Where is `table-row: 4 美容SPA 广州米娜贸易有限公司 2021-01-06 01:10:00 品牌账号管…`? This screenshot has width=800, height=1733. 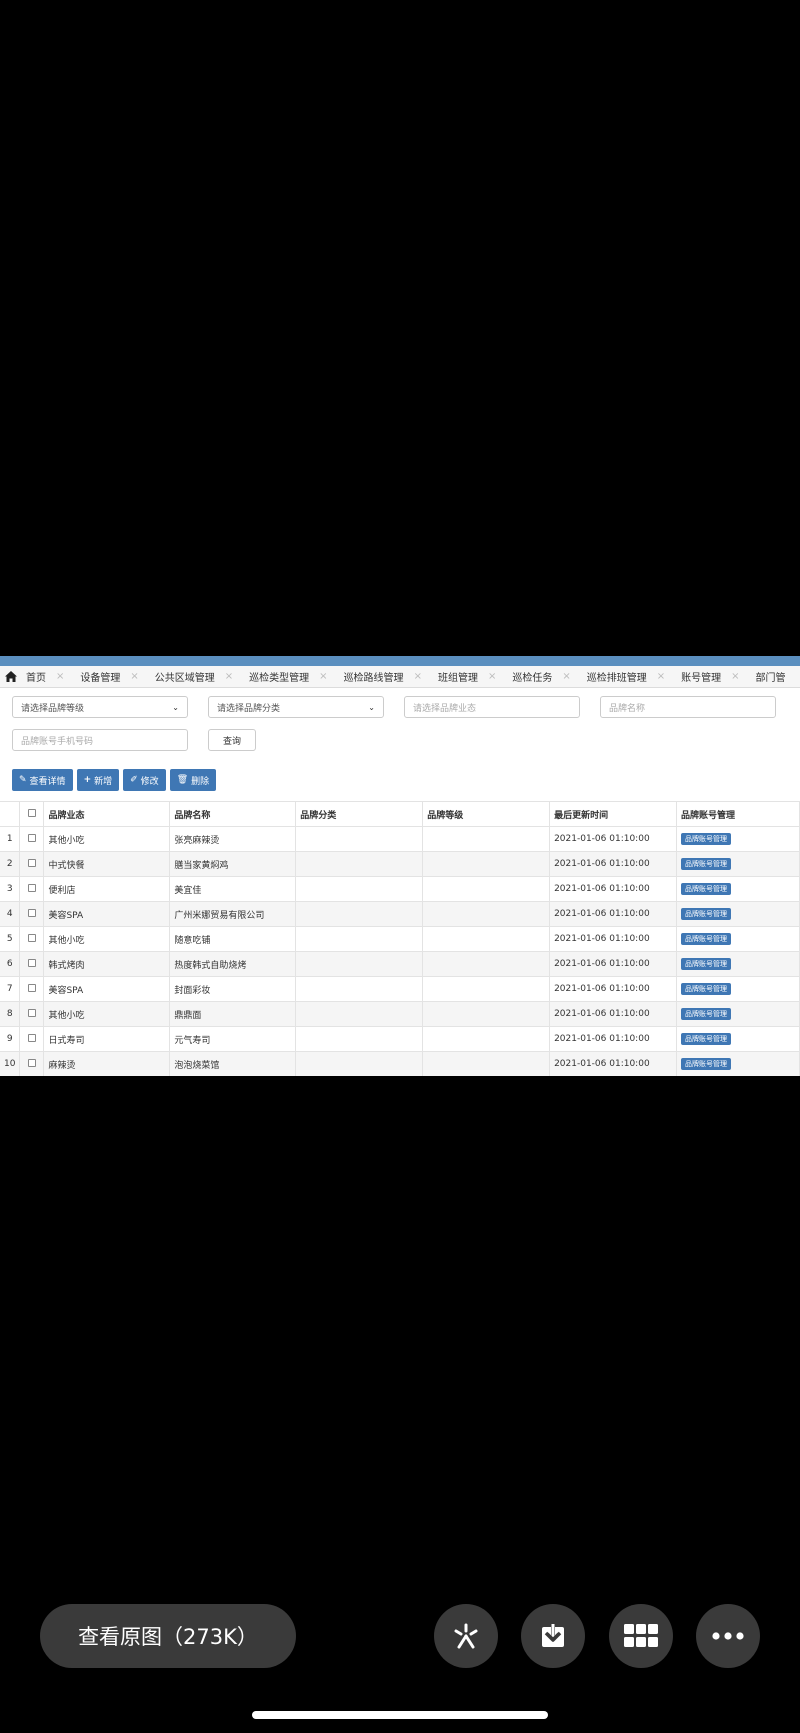
table-row: 4 美容SPA 广州米娜贸易有限公司 2021-01-06 01:10:00 品牌账号管… is located at coordinates (400, 914).